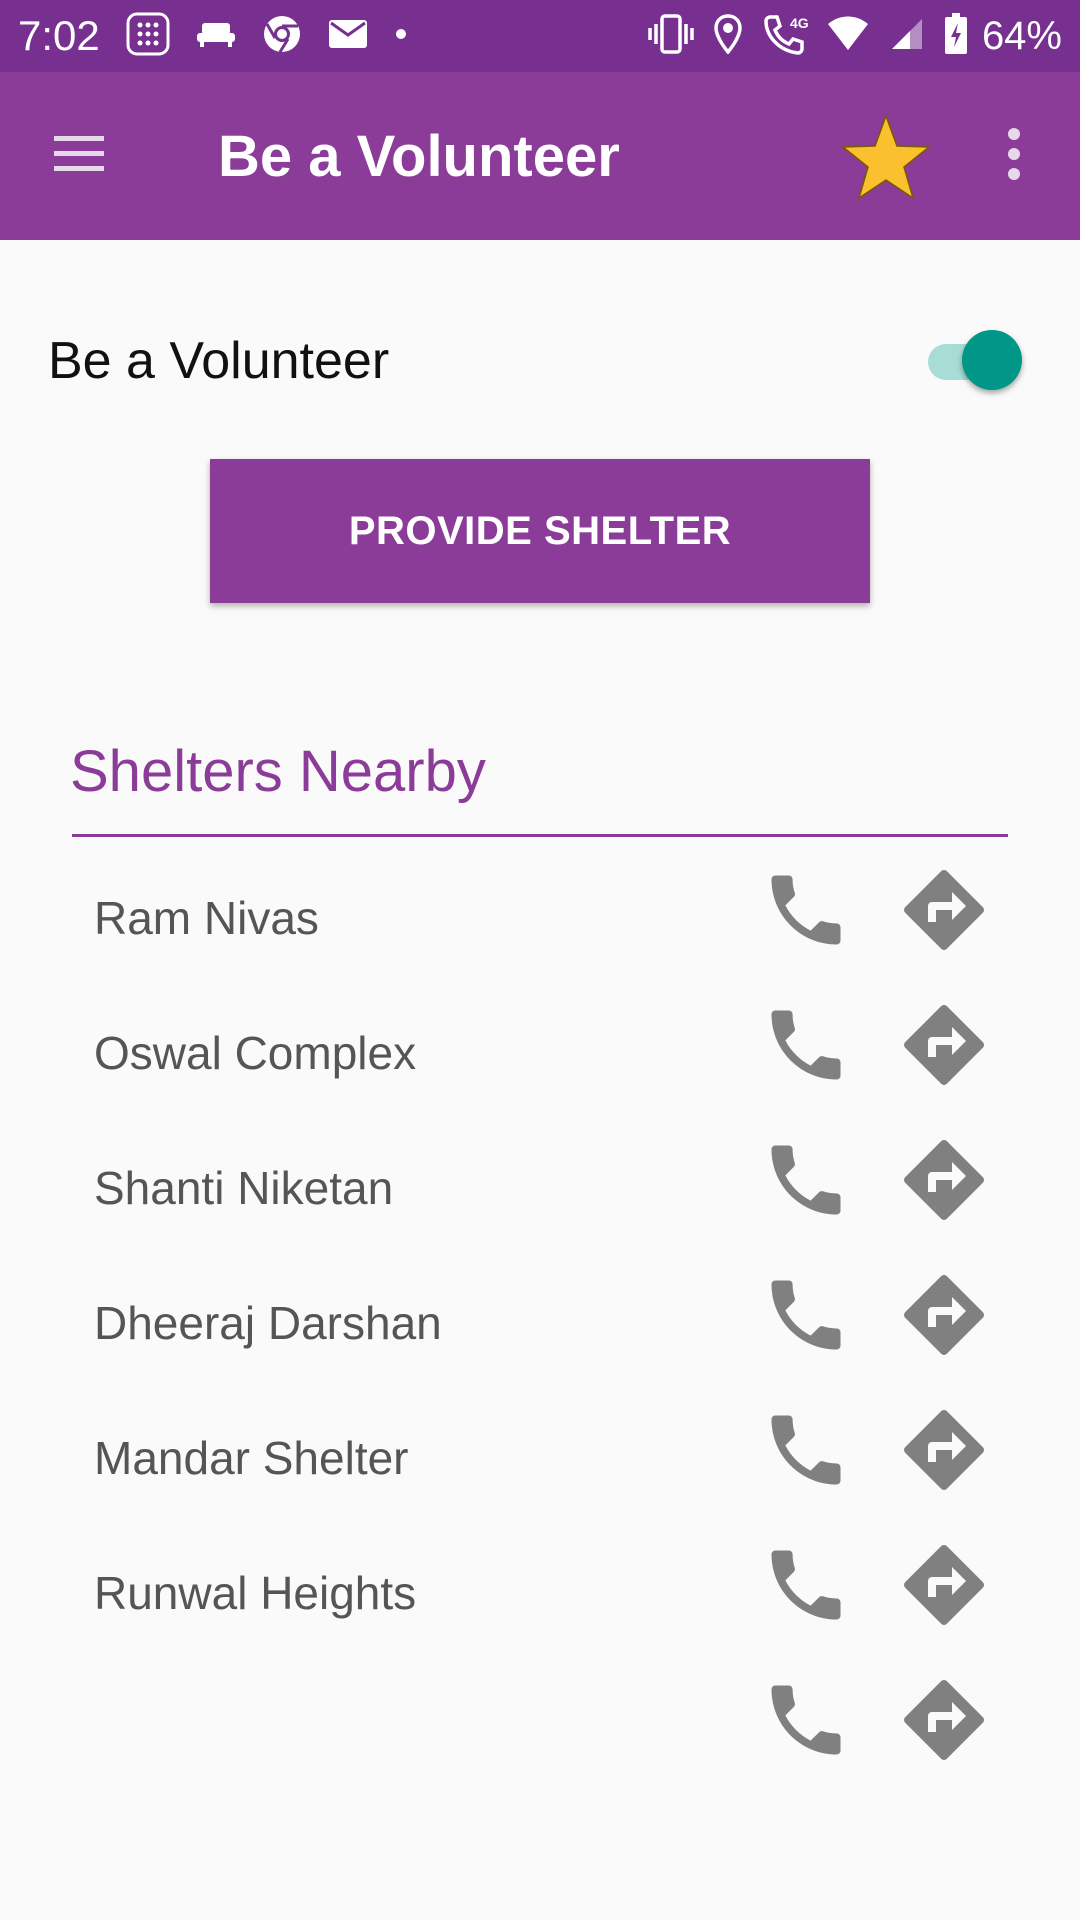  Describe the element at coordinates (278, 771) in the screenshot. I see `shelters-heading: Shelters Nearby` at that location.